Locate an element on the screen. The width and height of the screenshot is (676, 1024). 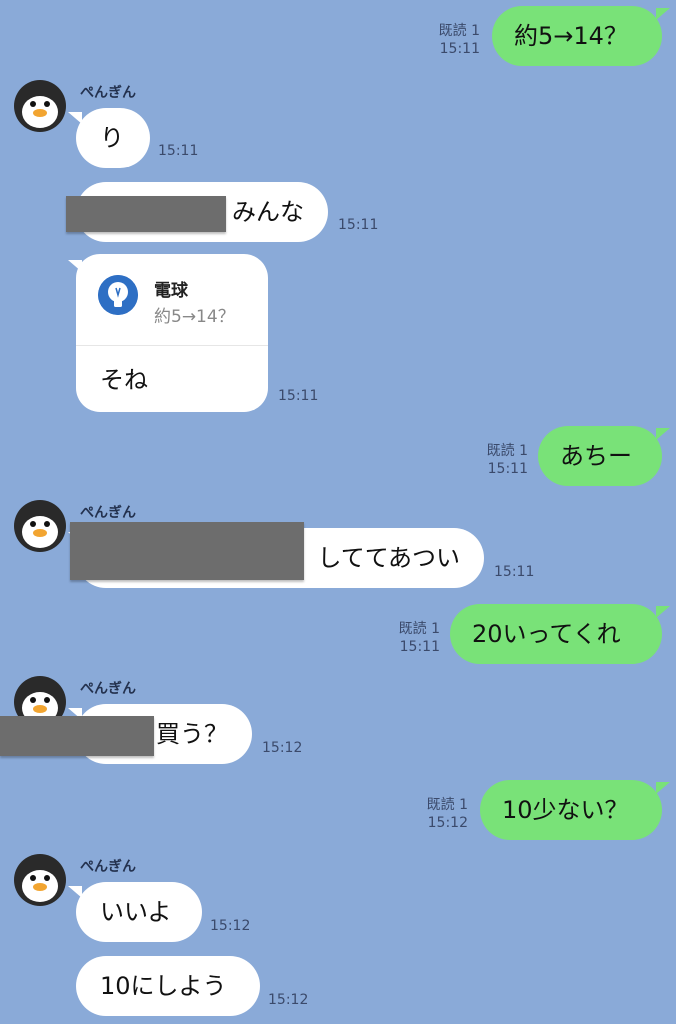
reply-sender: 電球 is located at coordinates (171, 291).